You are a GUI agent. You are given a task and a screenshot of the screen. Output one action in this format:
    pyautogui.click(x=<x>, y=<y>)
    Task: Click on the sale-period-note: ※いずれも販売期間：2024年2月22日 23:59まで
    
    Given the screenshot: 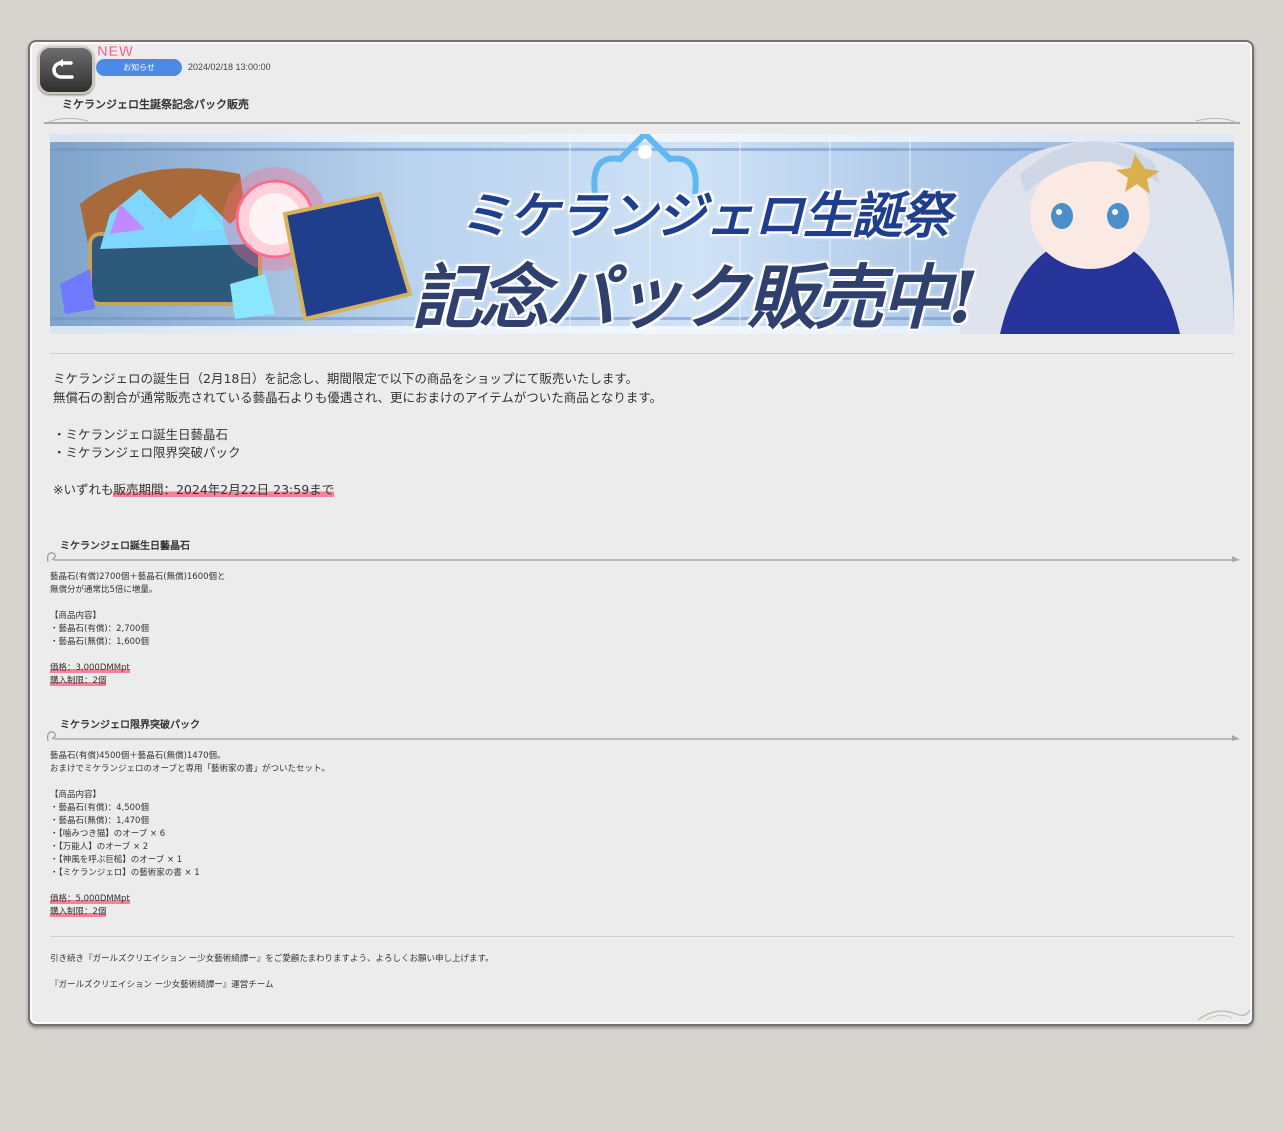 What is the action you would take?
    pyautogui.click(x=357, y=490)
    